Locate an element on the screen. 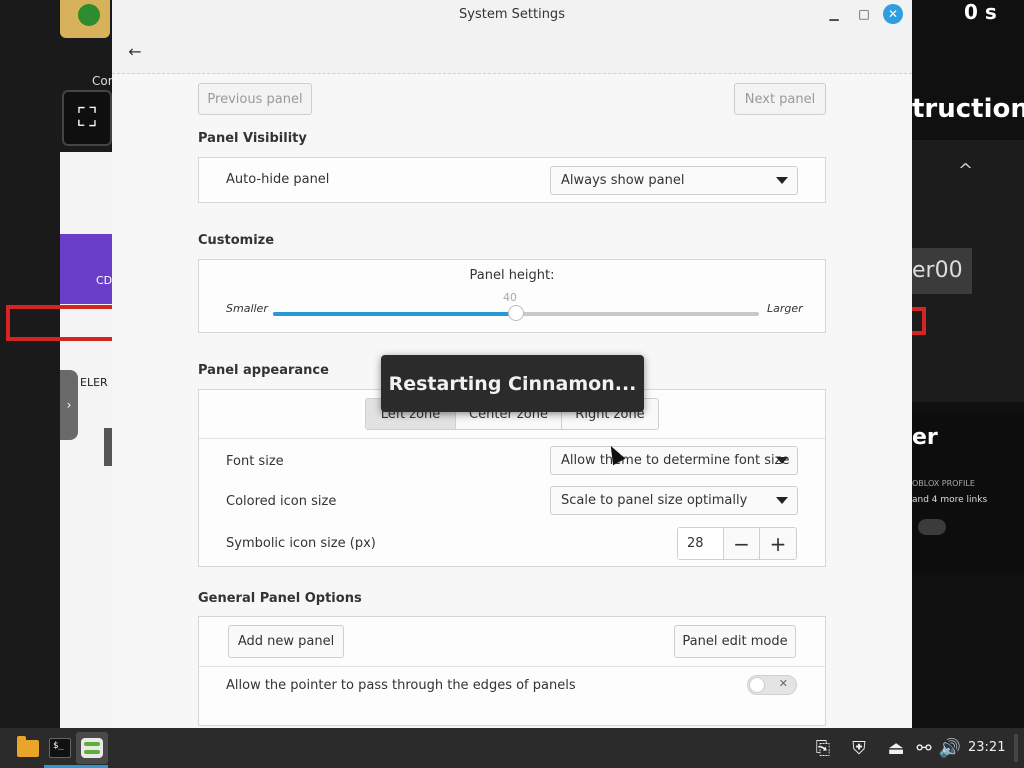 The image size is (1024, 768). background-card-links: and 4 more links is located at coordinates (950, 500).